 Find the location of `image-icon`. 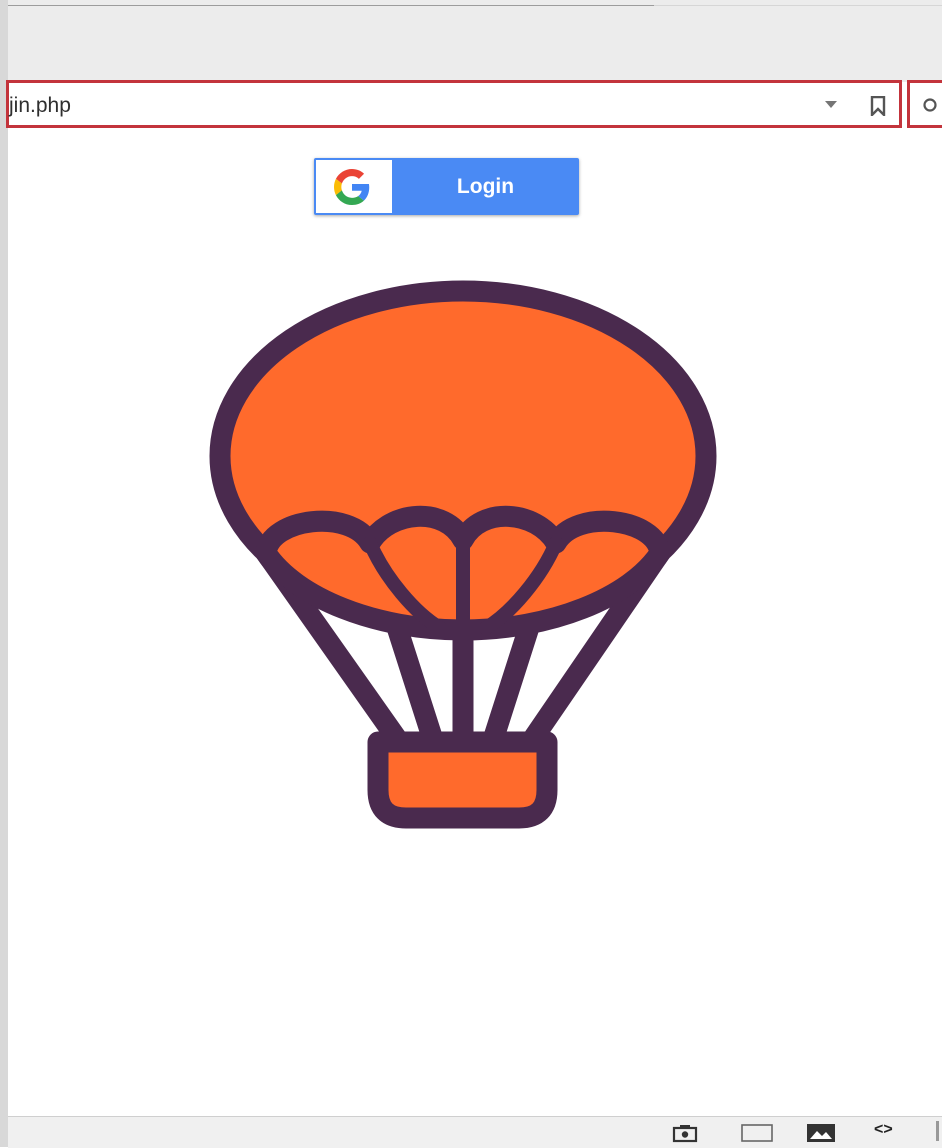

image-icon is located at coordinates (821, 1133).